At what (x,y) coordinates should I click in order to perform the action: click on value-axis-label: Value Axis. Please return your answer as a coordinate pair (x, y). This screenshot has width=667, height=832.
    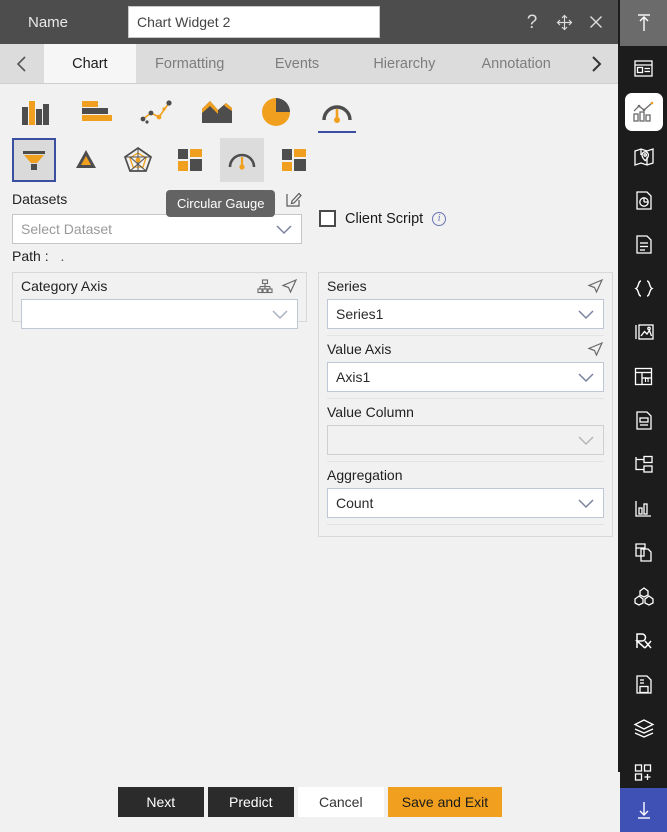
    Looking at the image, I should click on (359, 349).